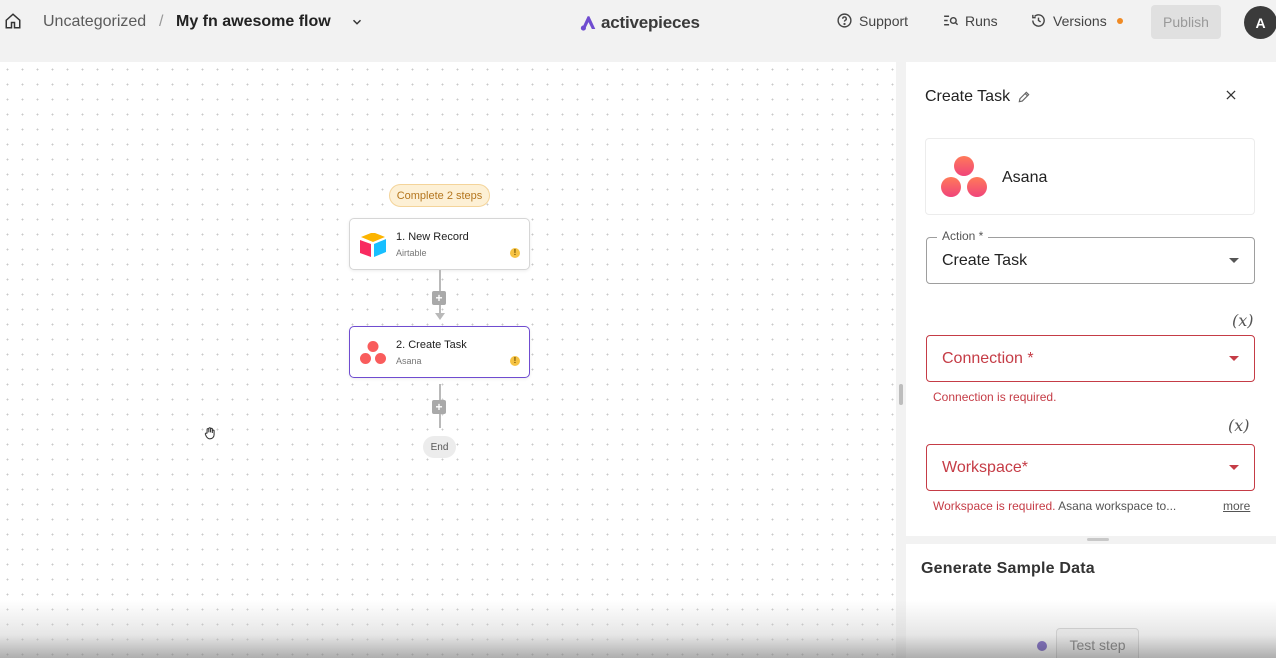 Image resolution: width=1276 pixels, height=658 pixels. Describe the element at coordinates (440, 316) in the screenshot. I see `connector-arrow` at that location.